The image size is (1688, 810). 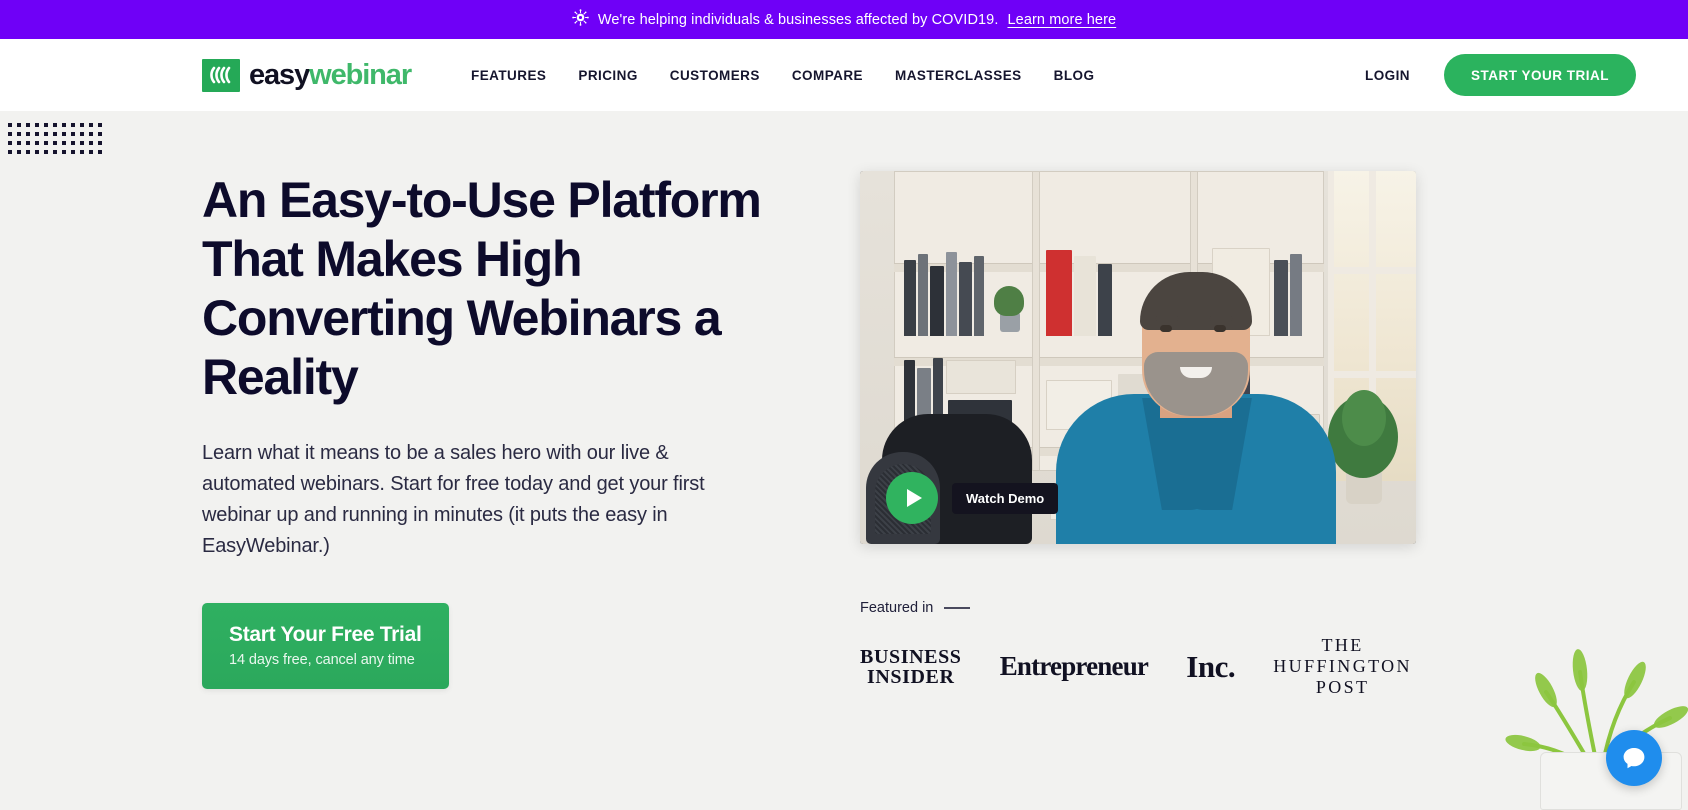 What do you see at coordinates (1540, 75) in the screenshot?
I see `start-trial-button: START YOUR TRIAL` at bounding box center [1540, 75].